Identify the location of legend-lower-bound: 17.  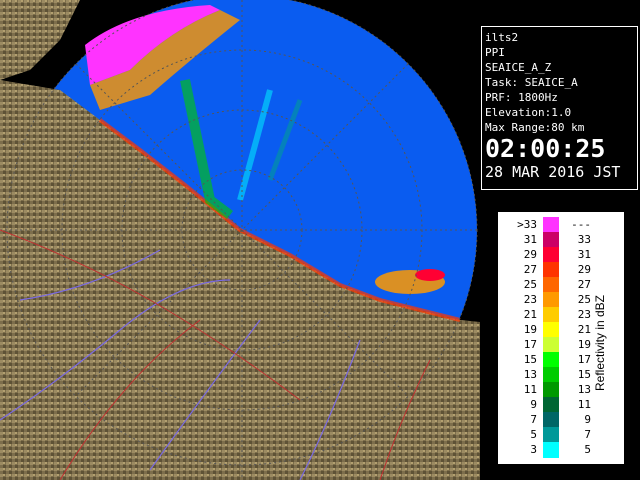
(530, 344).